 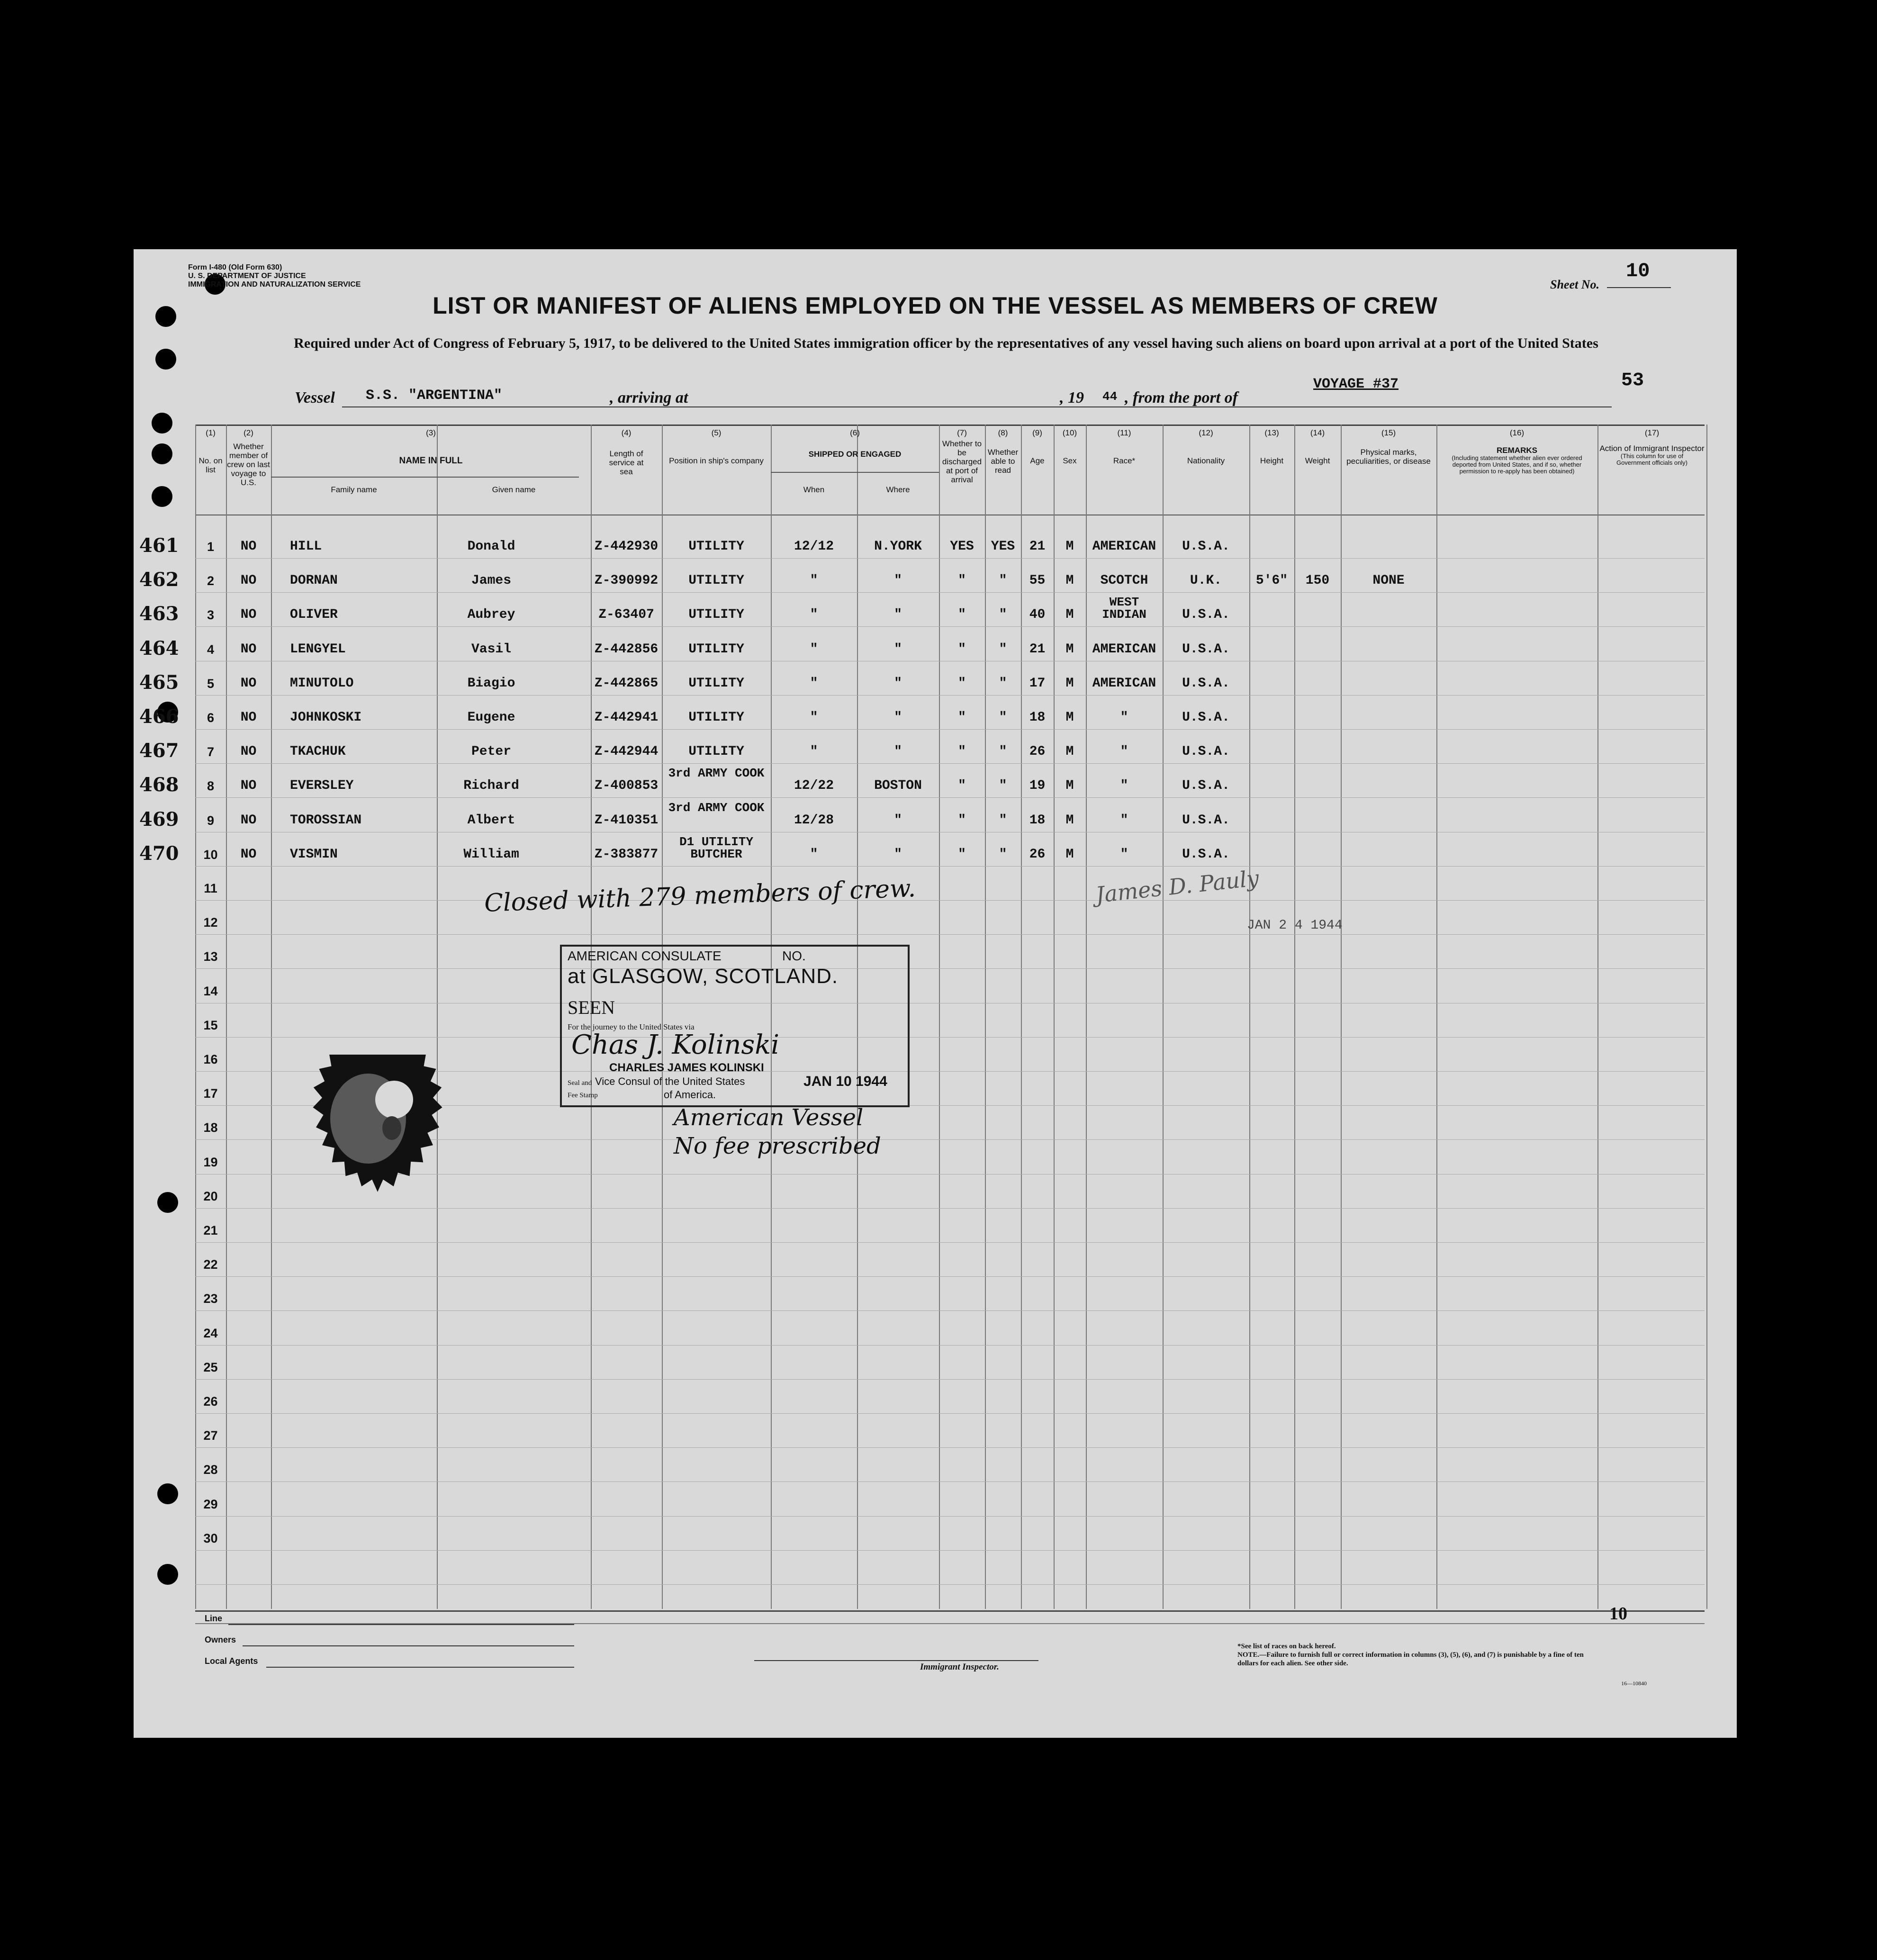 What do you see at coordinates (211, 615) in the screenshot?
I see `row-number: 3` at bounding box center [211, 615].